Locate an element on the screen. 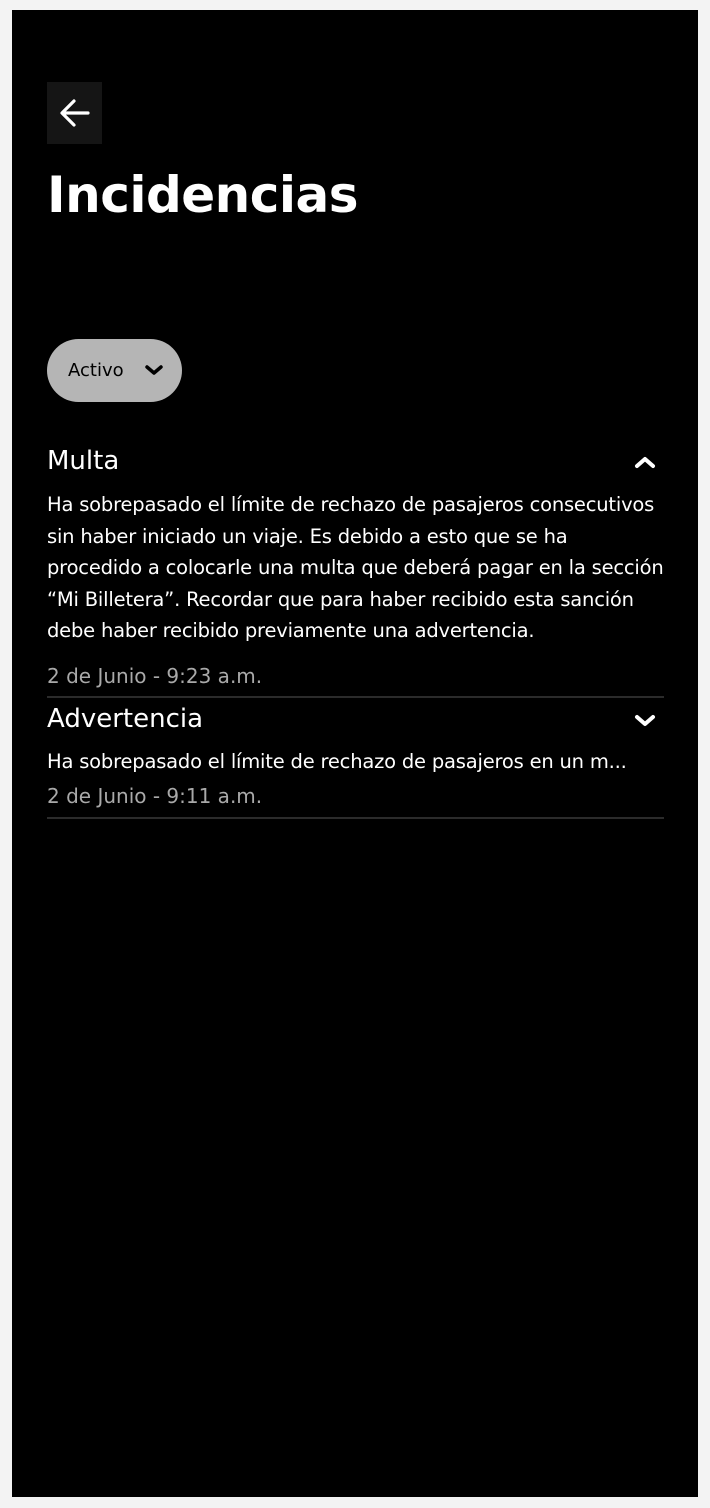  incident-date: 2 de Junio - 9:23 a.m. is located at coordinates (155, 675).